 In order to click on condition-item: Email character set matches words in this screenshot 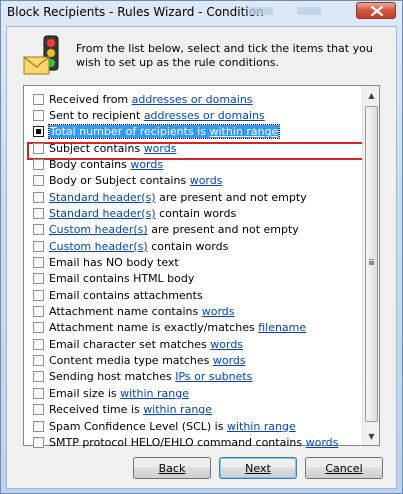, I will do `click(194, 344)`.